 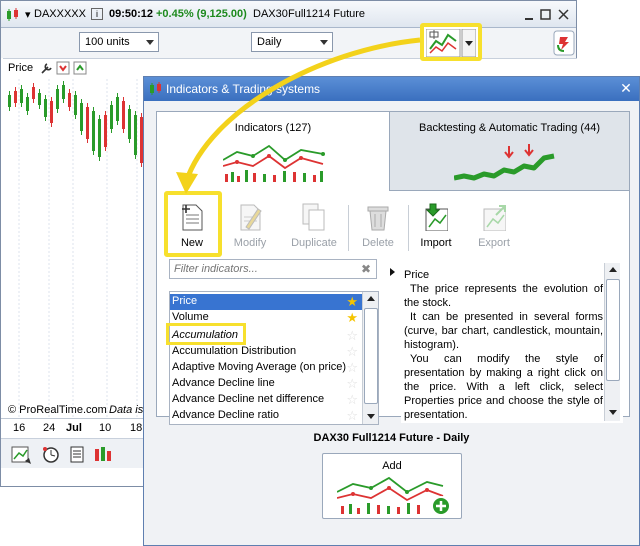 What do you see at coordinates (417, 275) in the screenshot?
I see `description-heading: Price` at bounding box center [417, 275].